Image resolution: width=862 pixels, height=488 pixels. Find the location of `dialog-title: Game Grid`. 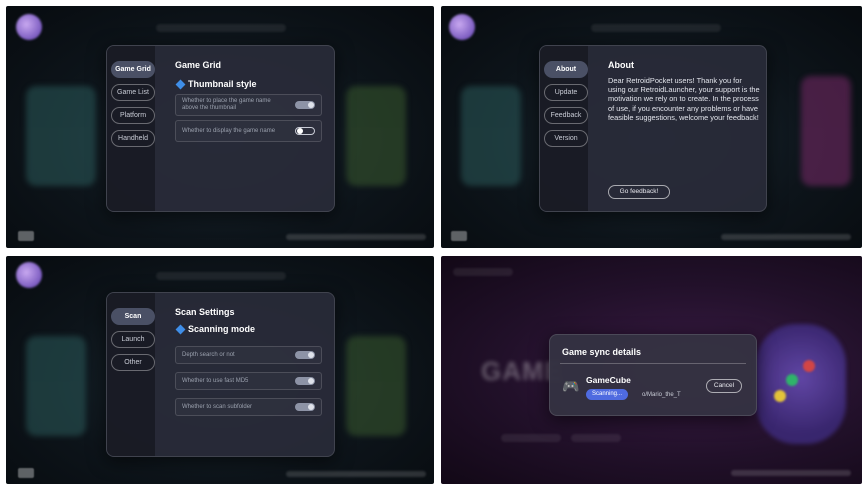

dialog-title: Game Grid is located at coordinates (198, 65).